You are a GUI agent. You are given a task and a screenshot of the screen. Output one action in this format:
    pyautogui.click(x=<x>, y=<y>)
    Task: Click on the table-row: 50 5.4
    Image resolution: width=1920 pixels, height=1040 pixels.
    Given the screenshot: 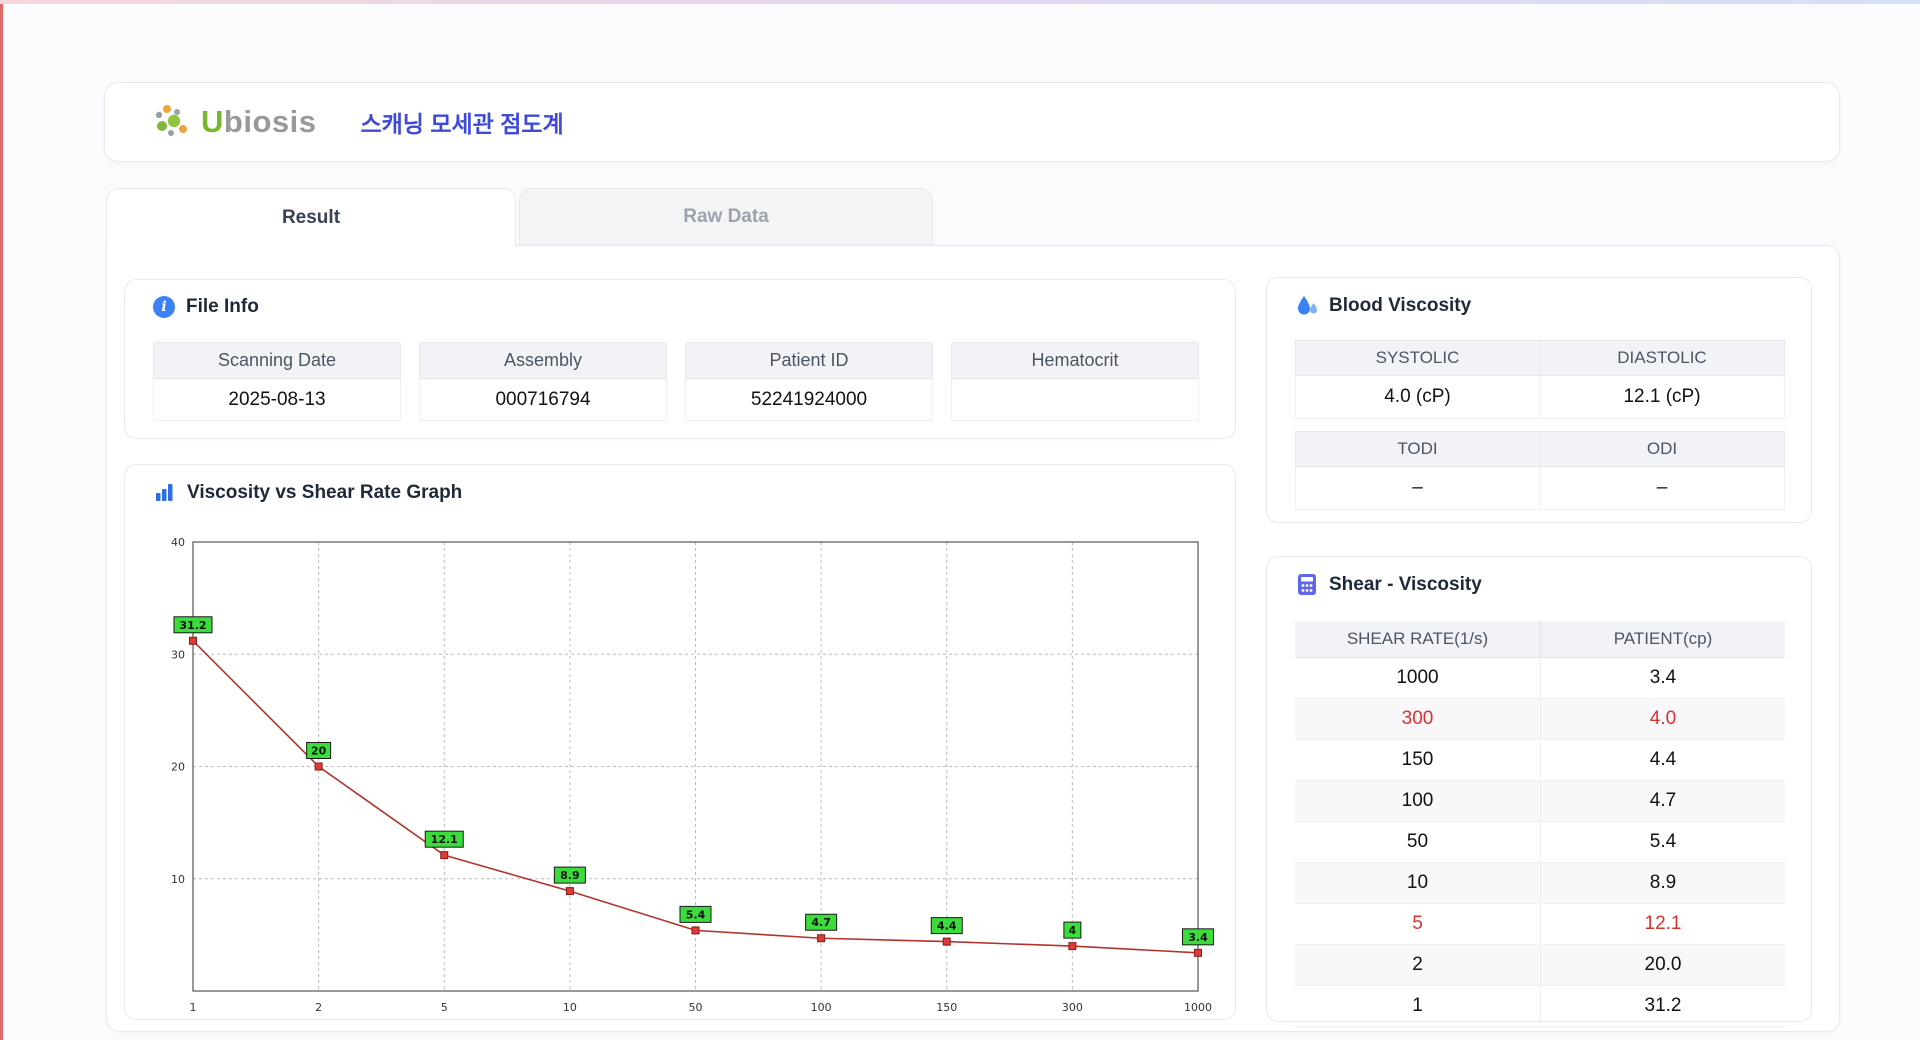 What is the action you would take?
    pyautogui.click(x=1540, y=842)
    